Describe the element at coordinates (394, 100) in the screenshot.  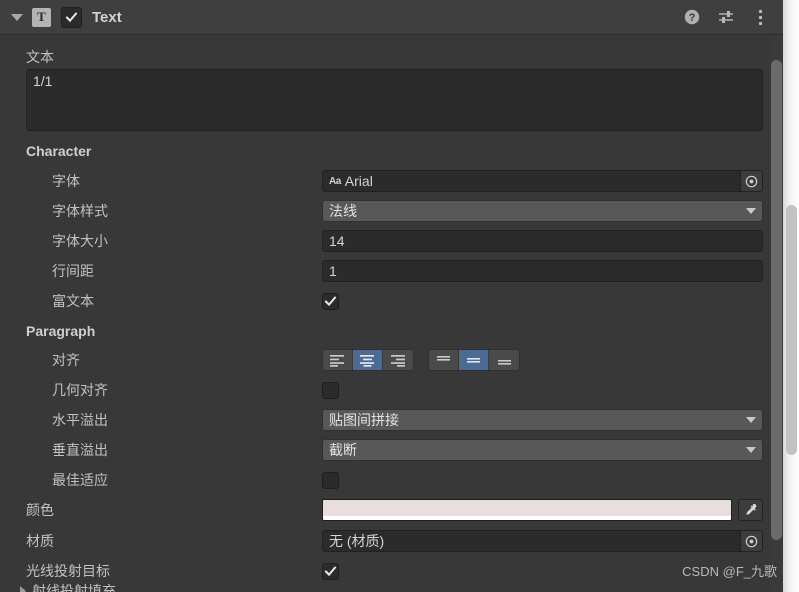
I see `text-input: 1/1` at that location.